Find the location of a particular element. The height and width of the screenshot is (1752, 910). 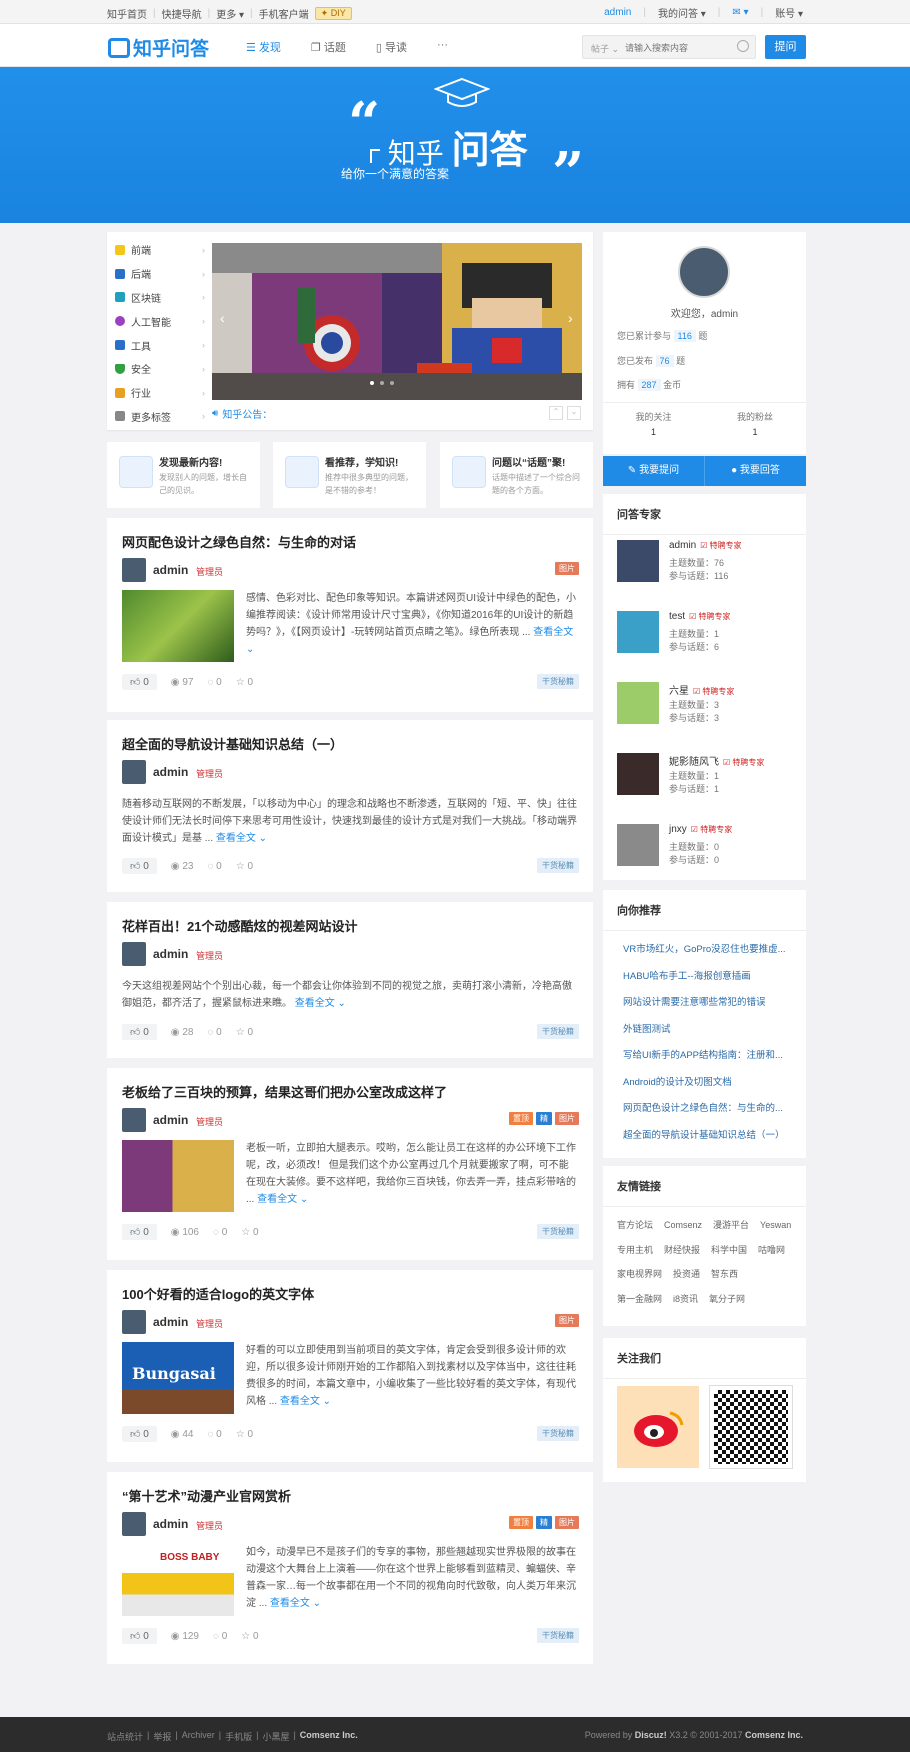

expert-name: 六星 is located at coordinates (679, 691).